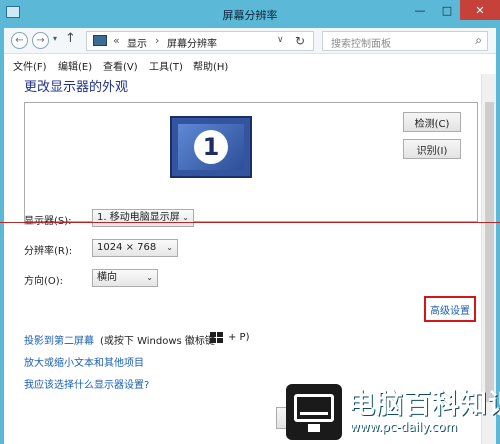 The width and height of the screenshot is (500, 444). I want to click on menu-view: 查看(V), so click(120, 65).